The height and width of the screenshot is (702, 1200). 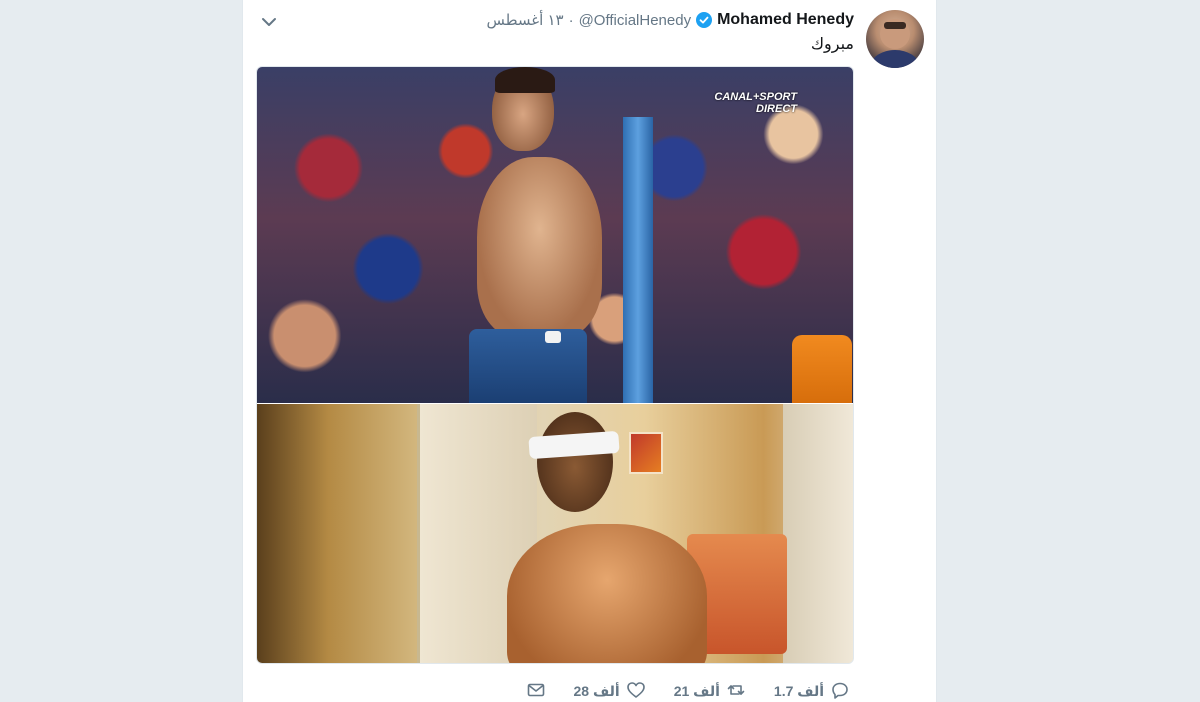 I want to click on tweet-text: مبروك, so click(x=832, y=44).